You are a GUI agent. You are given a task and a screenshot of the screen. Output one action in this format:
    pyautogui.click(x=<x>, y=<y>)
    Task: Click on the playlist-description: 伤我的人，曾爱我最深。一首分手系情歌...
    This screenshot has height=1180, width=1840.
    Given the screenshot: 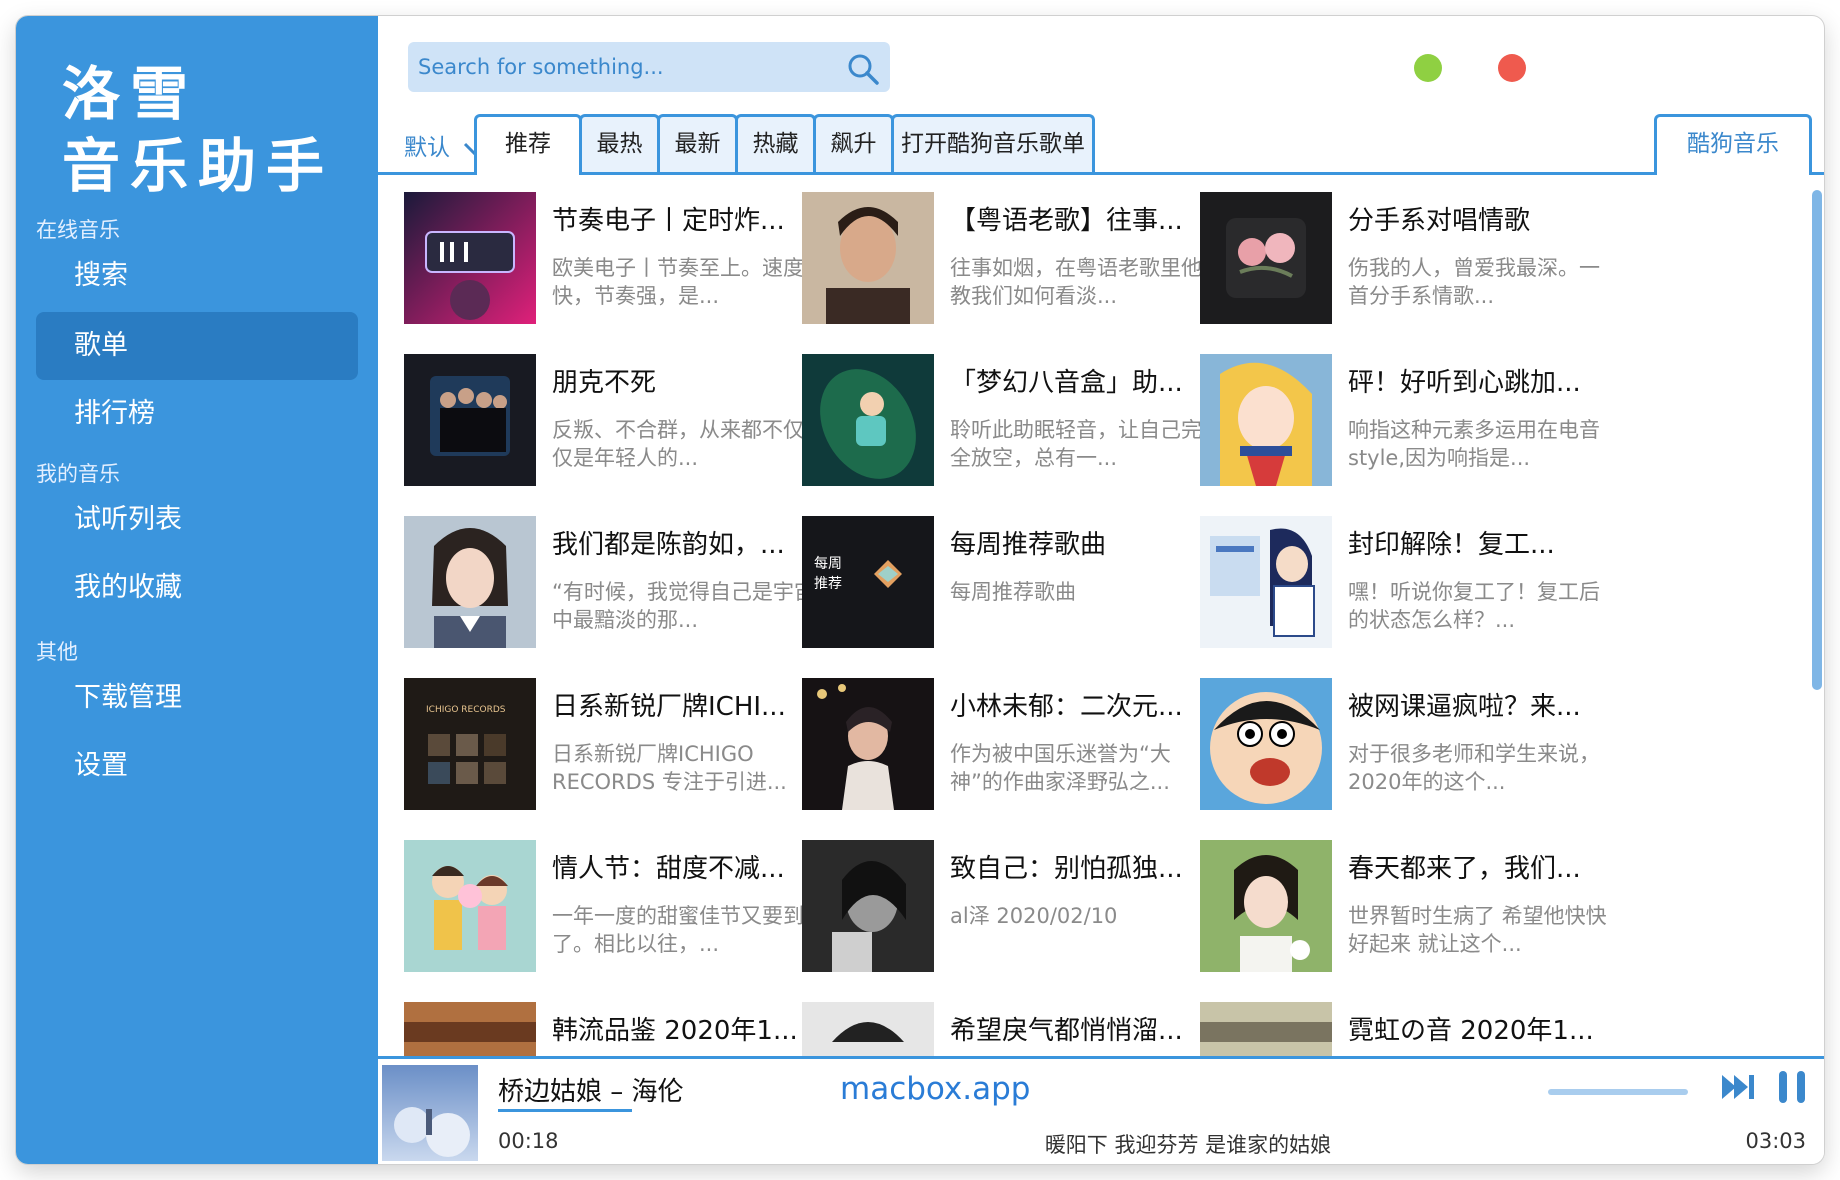 What is the action you would take?
    pyautogui.click(x=1474, y=282)
    